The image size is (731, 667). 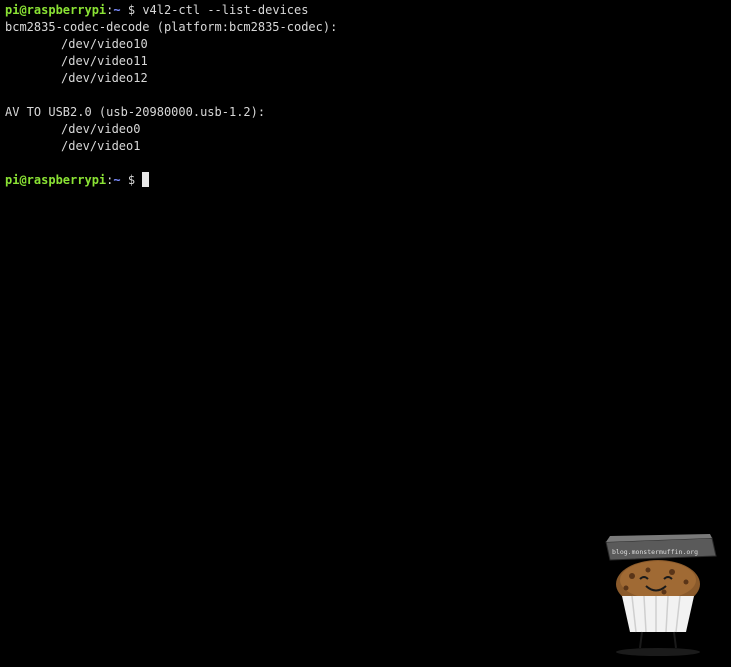 I want to click on device-group-header: AV TO USB2.0 (usb-20980000.usb-1.2):, so click(x=135, y=112).